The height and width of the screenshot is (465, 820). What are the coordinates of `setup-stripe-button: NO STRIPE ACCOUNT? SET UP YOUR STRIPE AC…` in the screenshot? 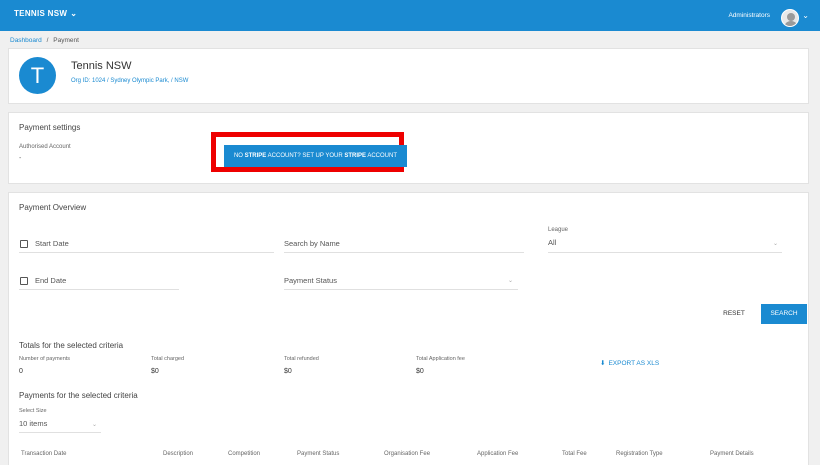 It's located at (315, 156).